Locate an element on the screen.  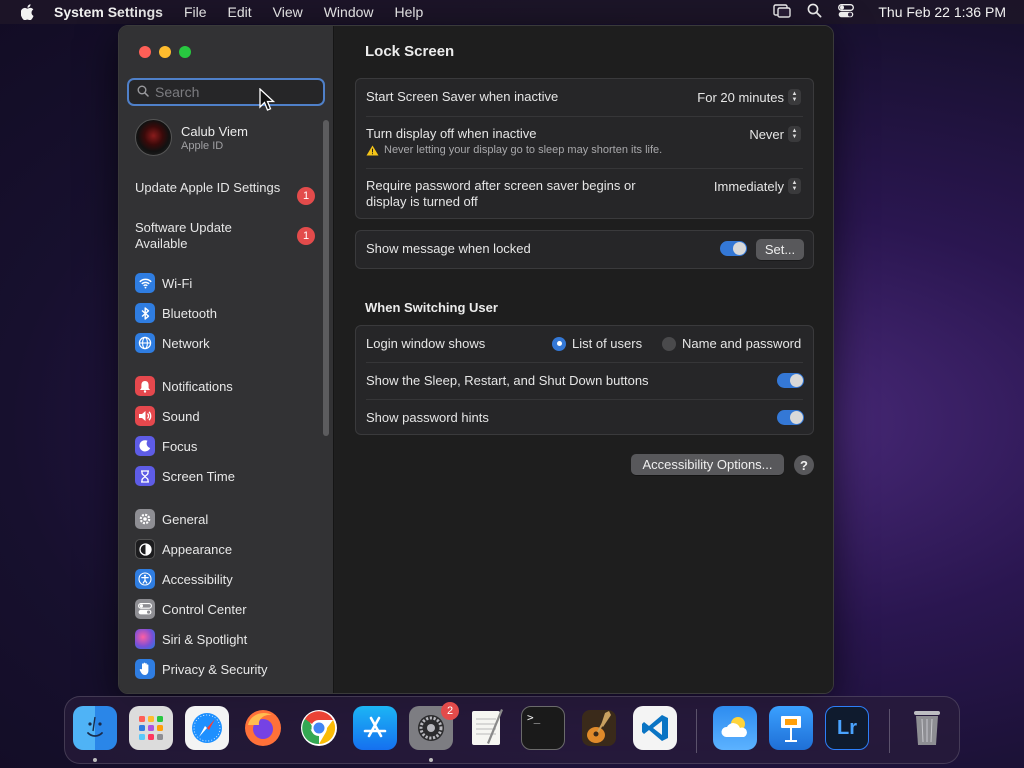
sidebar-item-label: Siri & Spotlight is located at coordinates (205, 639).